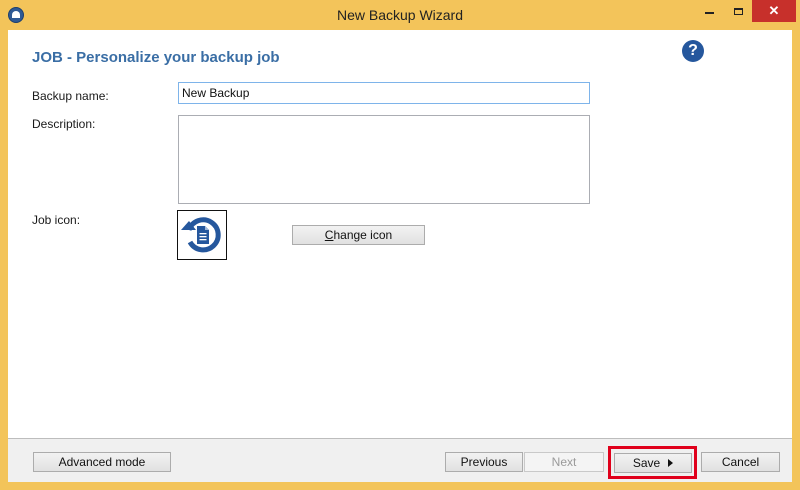  I want to click on page-title: JOB - Personalize your backup job, so click(156, 57).